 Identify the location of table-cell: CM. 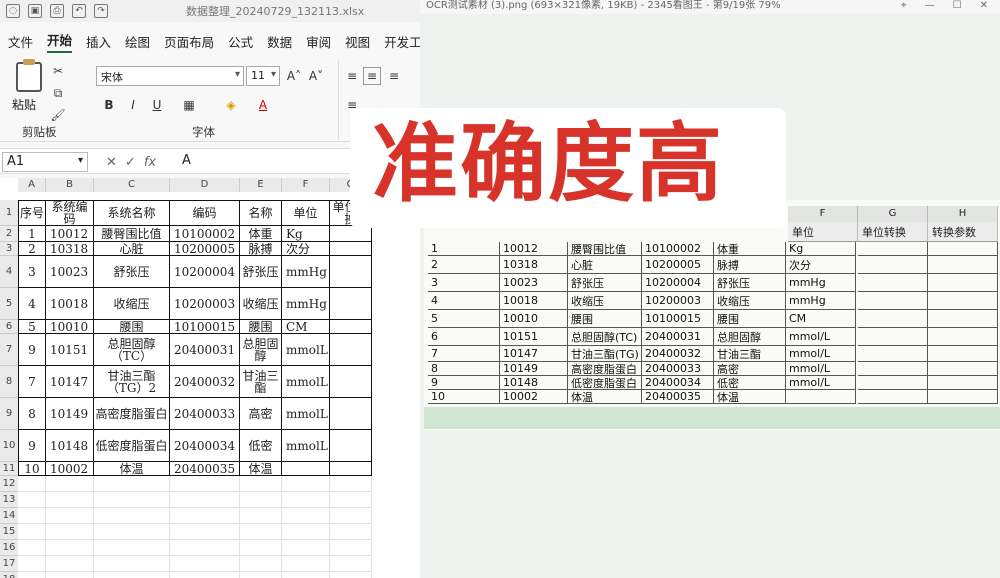
(306, 327).